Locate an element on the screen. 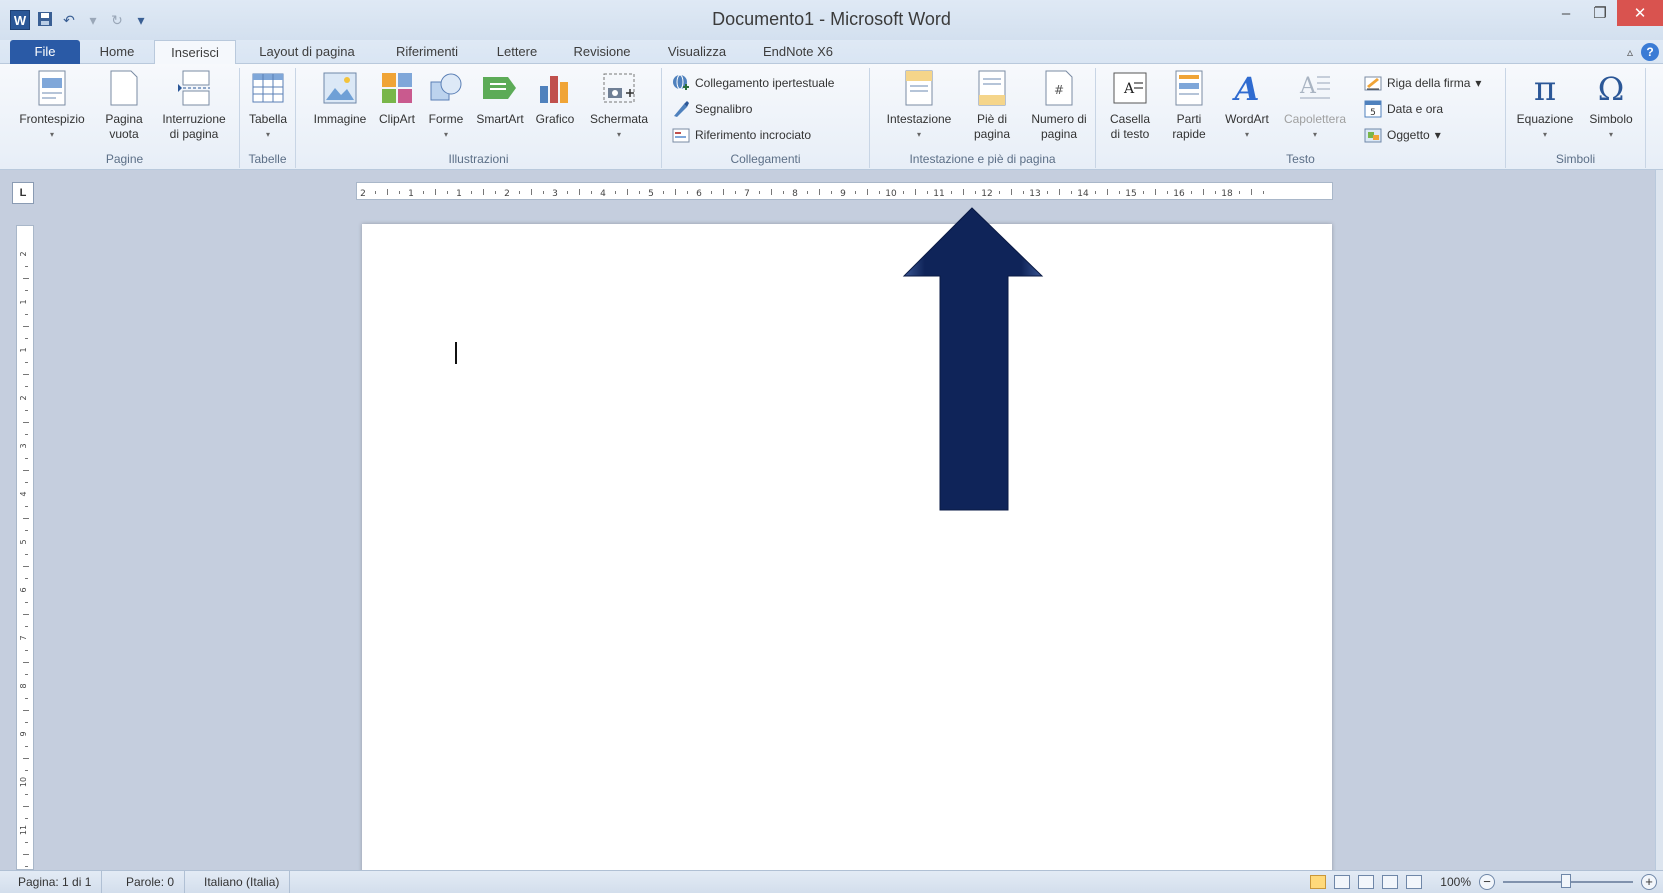  frontespizio-label: Frontespizio is located at coordinates (52, 119).